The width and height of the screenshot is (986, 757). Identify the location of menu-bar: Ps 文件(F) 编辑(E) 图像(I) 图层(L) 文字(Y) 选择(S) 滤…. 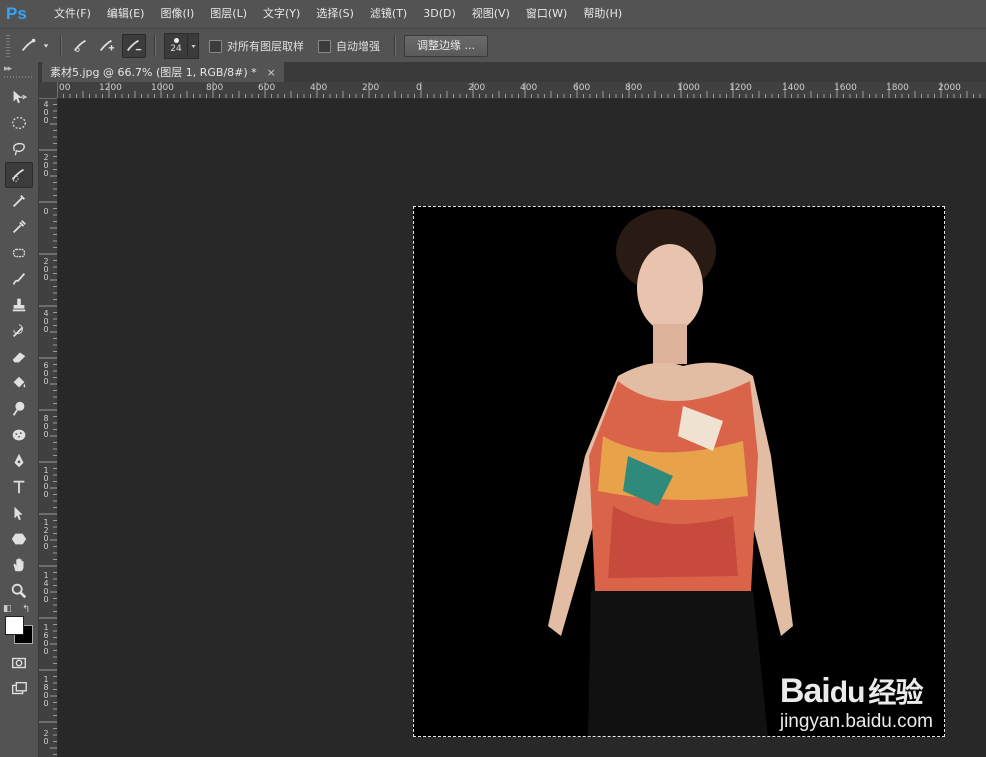
(493, 14).